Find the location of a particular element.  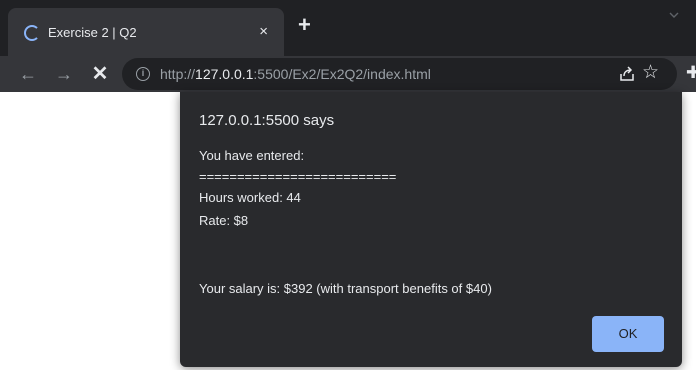

loading-spinner-icon is located at coordinates (32, 33).